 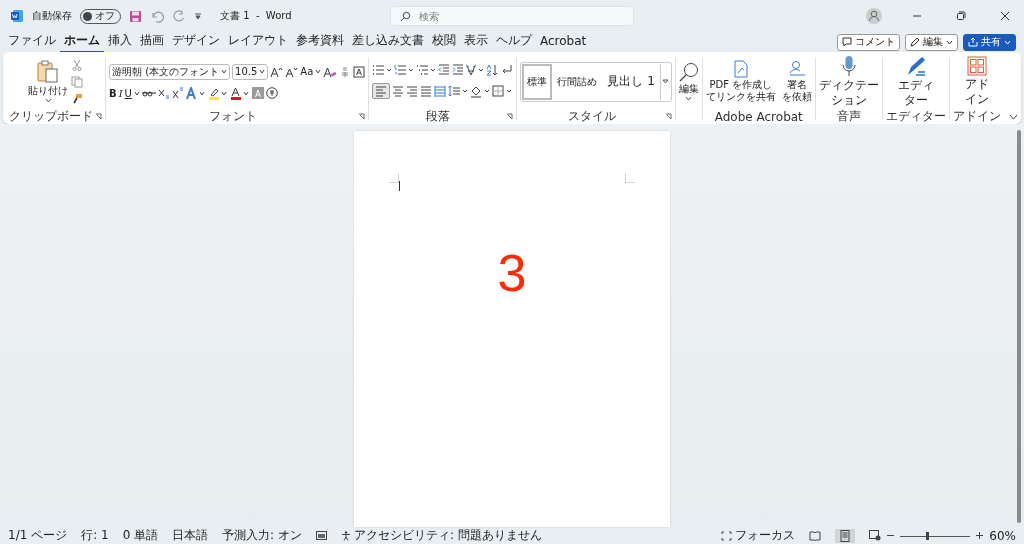 What do you see at coordinates (32, 42) in the screenshot?
I see `ribbon-tab: ファイル` at bounding box center [32, 42].